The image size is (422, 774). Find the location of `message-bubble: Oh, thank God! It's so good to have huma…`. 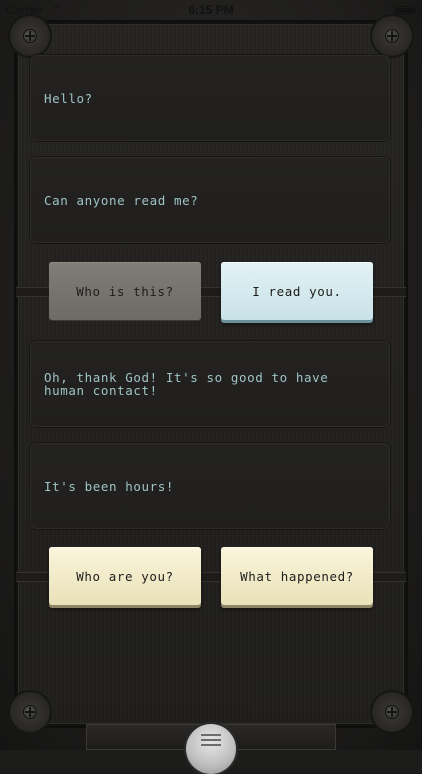

message-bubble: Oh, thank God! It's so good to have huma… is located at coordinates (210, 384).